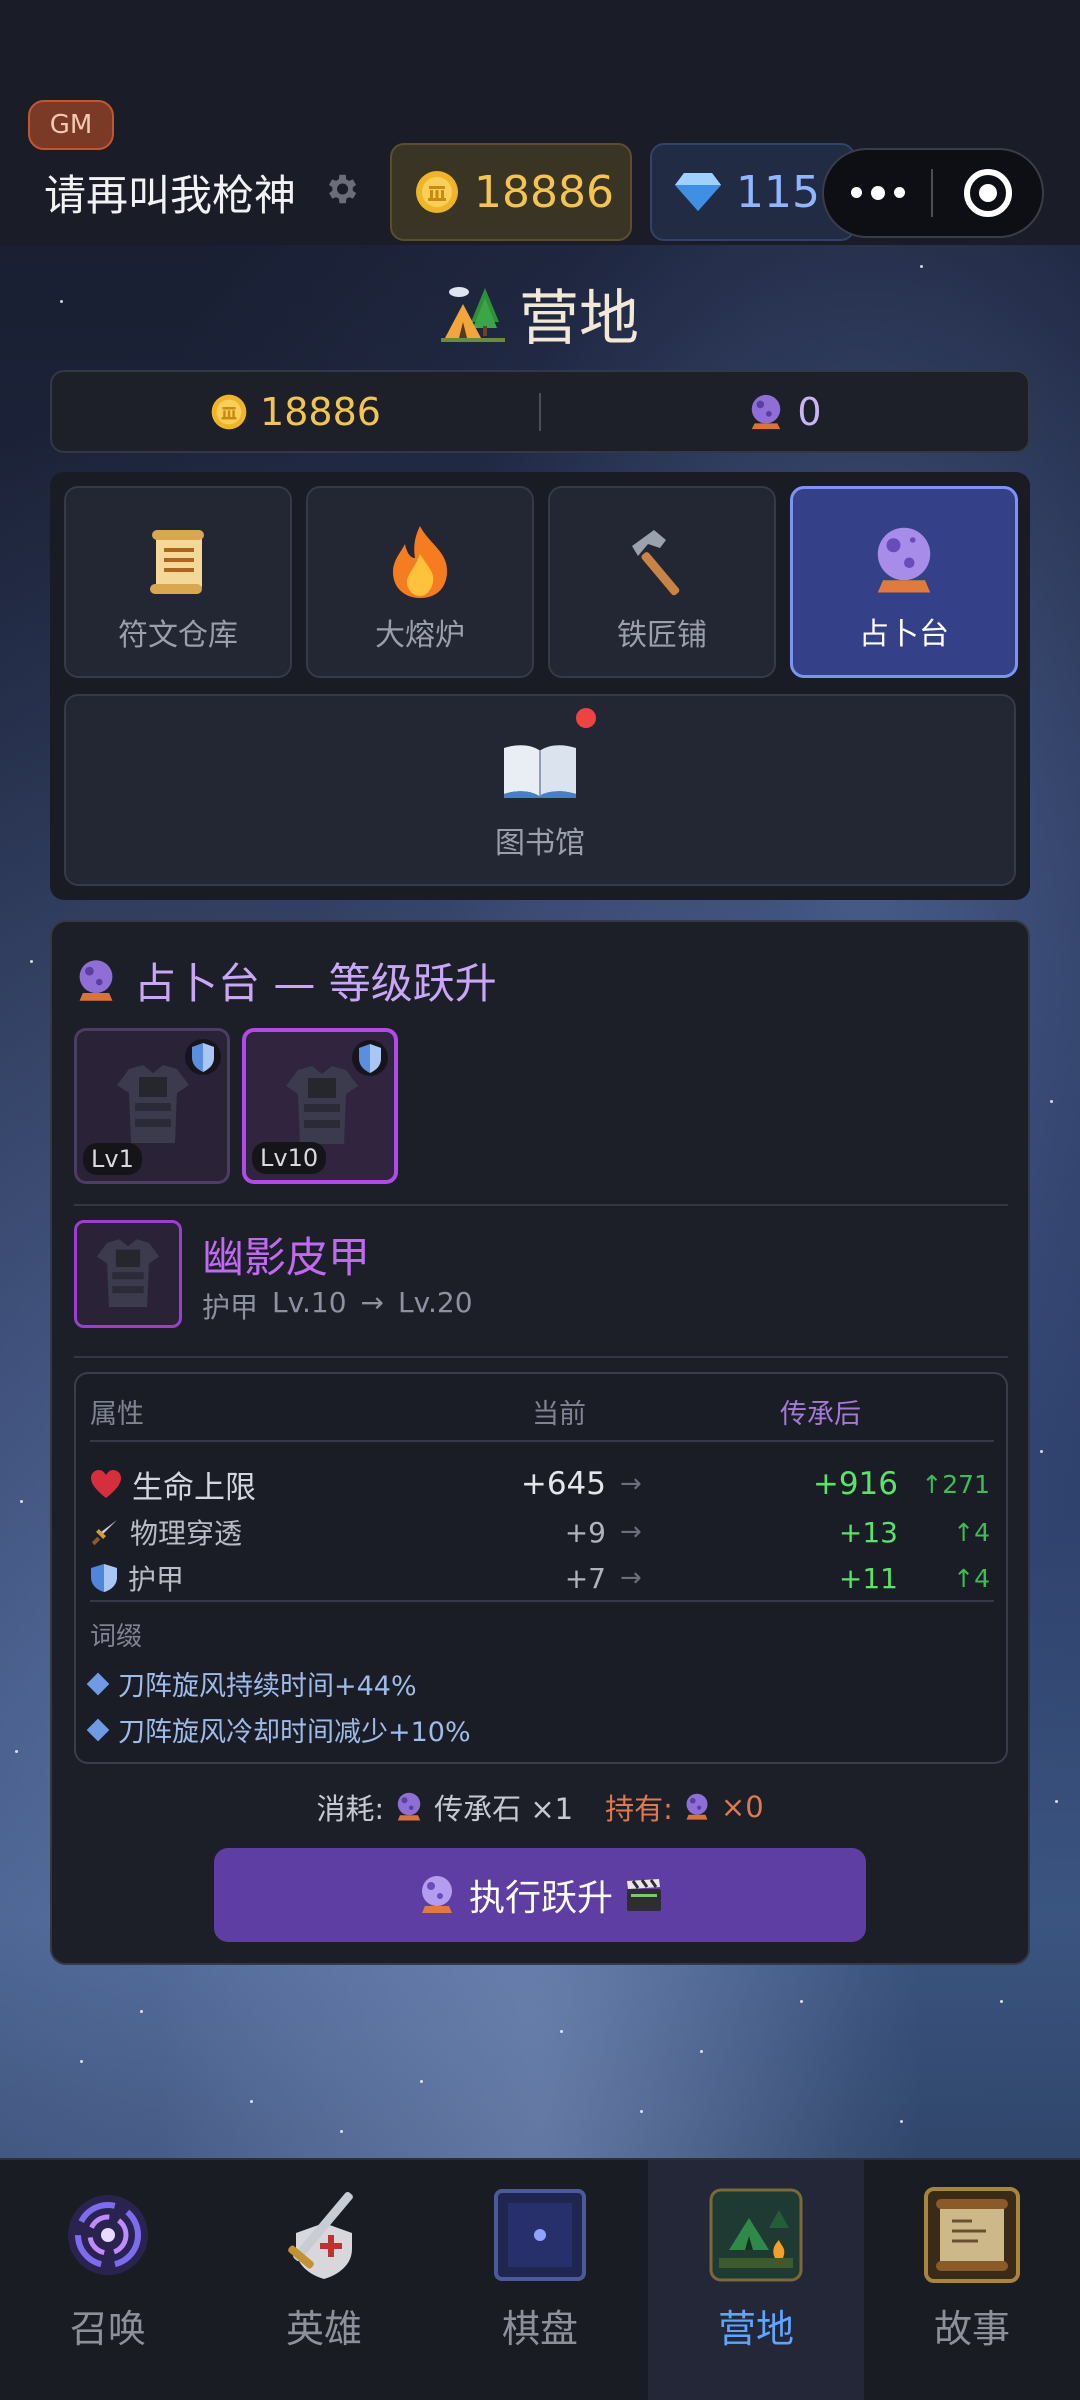  Describe the element at coordinates (540, 790) in the screenshot. I see `facility-library: 图书馆` at that location.